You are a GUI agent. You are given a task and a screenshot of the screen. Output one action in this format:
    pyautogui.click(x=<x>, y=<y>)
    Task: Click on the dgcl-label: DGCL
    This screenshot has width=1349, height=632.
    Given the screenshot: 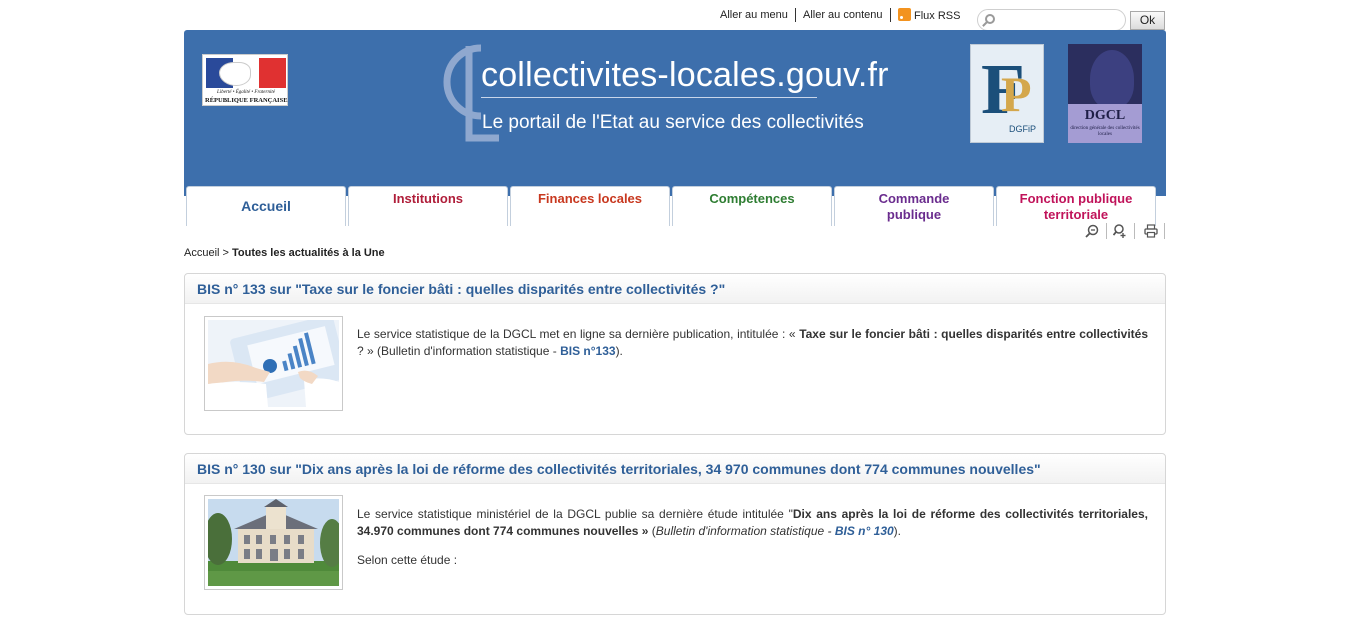 What is the action you would take?
    pyautogui.click(x=1105, y=115)
    